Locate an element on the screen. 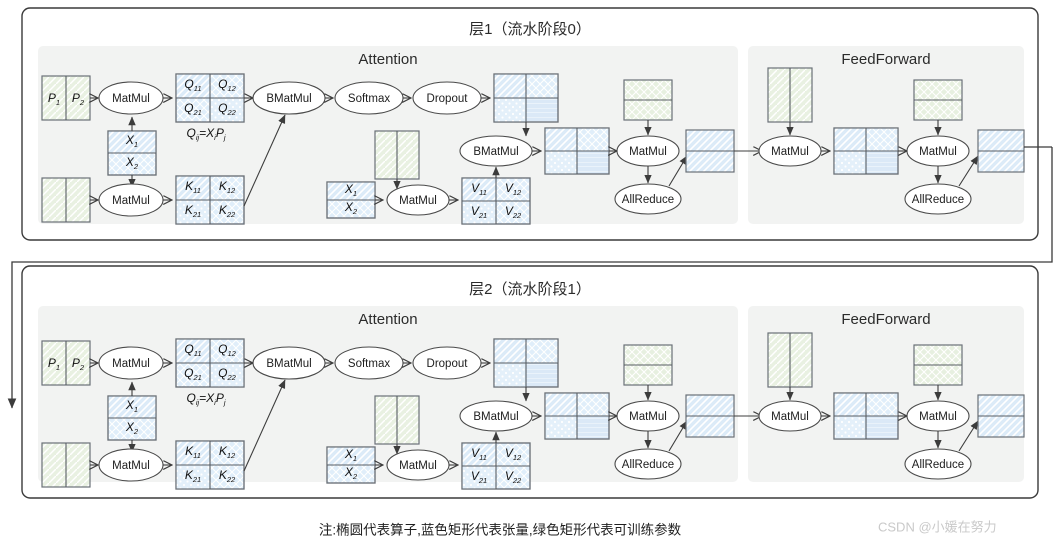  layer-1-feedforward-title: FeedForward is located at coordinates (885, 59).